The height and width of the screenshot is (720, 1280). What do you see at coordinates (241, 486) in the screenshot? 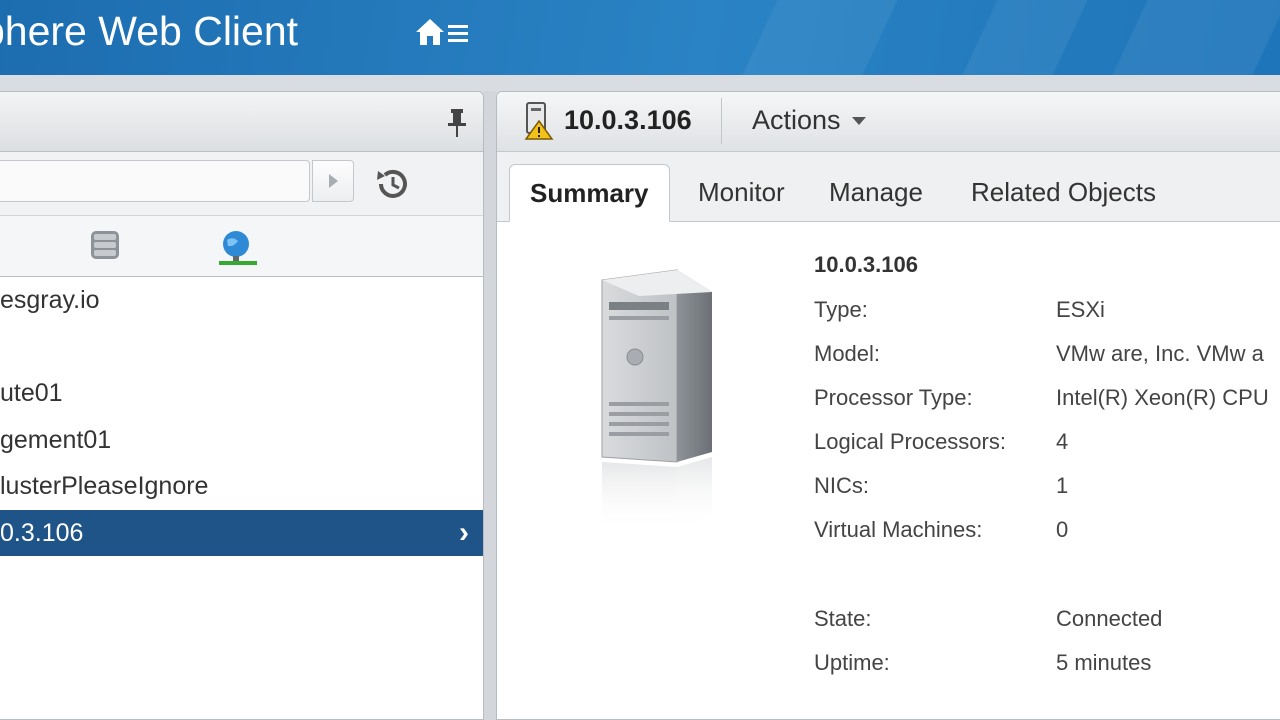
I see `tree-item: lusterPleaseIgnore` at bounding box center [241, 486].